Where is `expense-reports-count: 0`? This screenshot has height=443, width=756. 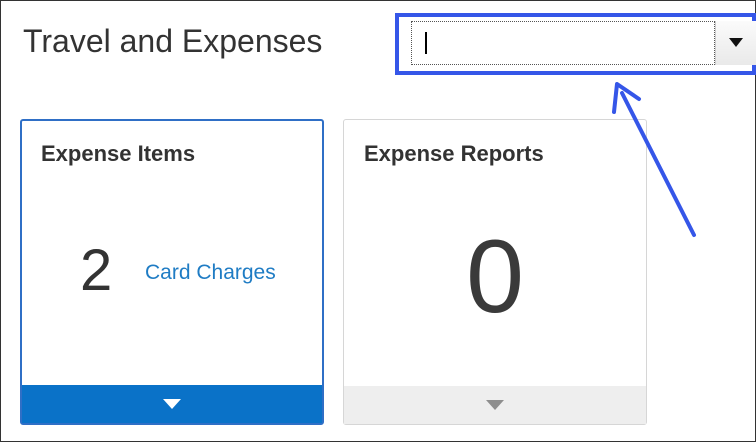 expense-reports-count: 0 is located at coordinates (495, 277).